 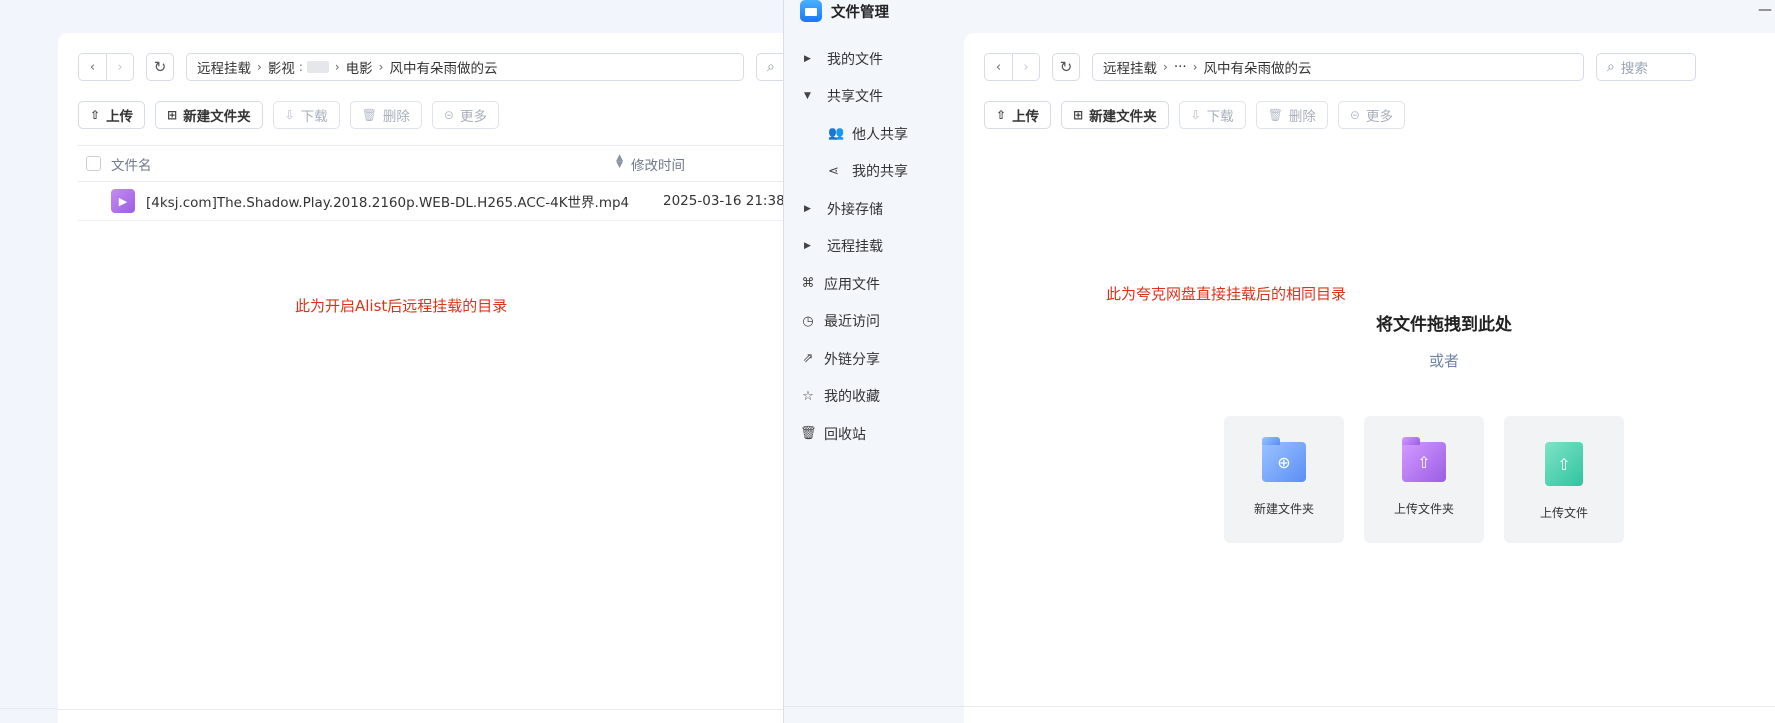 What do you see at coordinates (658, 164) in the screenshot?
I see `column-header-modified: 修改时间` at bounding box center [658, 164].